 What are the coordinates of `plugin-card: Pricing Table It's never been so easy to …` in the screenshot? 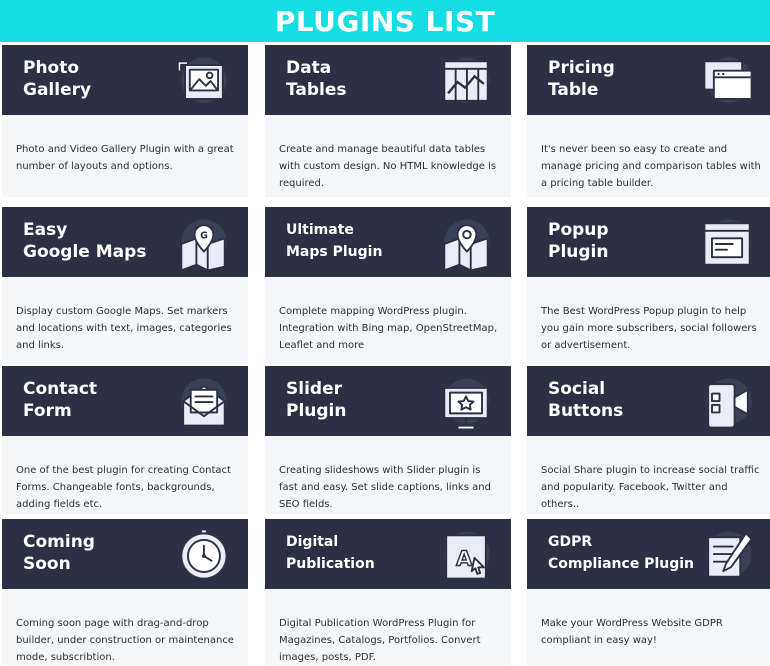 It's located at (648, 121).